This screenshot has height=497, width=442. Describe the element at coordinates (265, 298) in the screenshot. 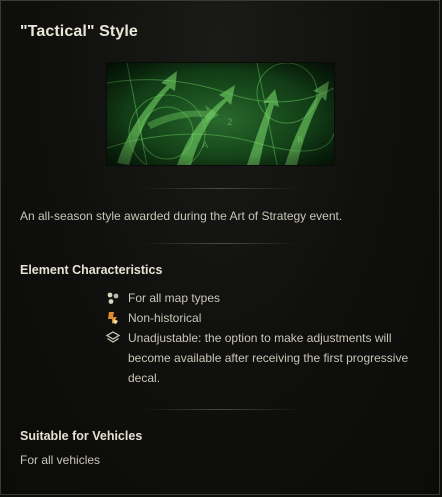

I see `list-item: For all map types` at that location.